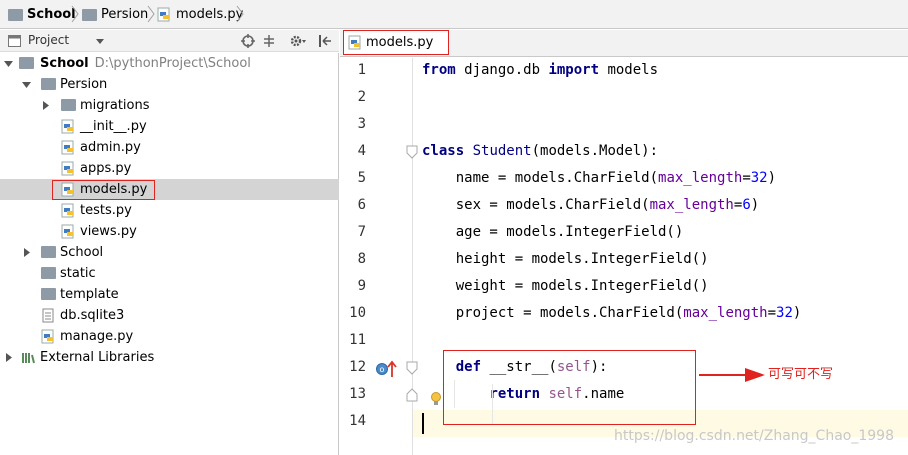 The image size is (908, 455). I want to click on breadcrumb-item-persion: Persion, so click(115, 14).